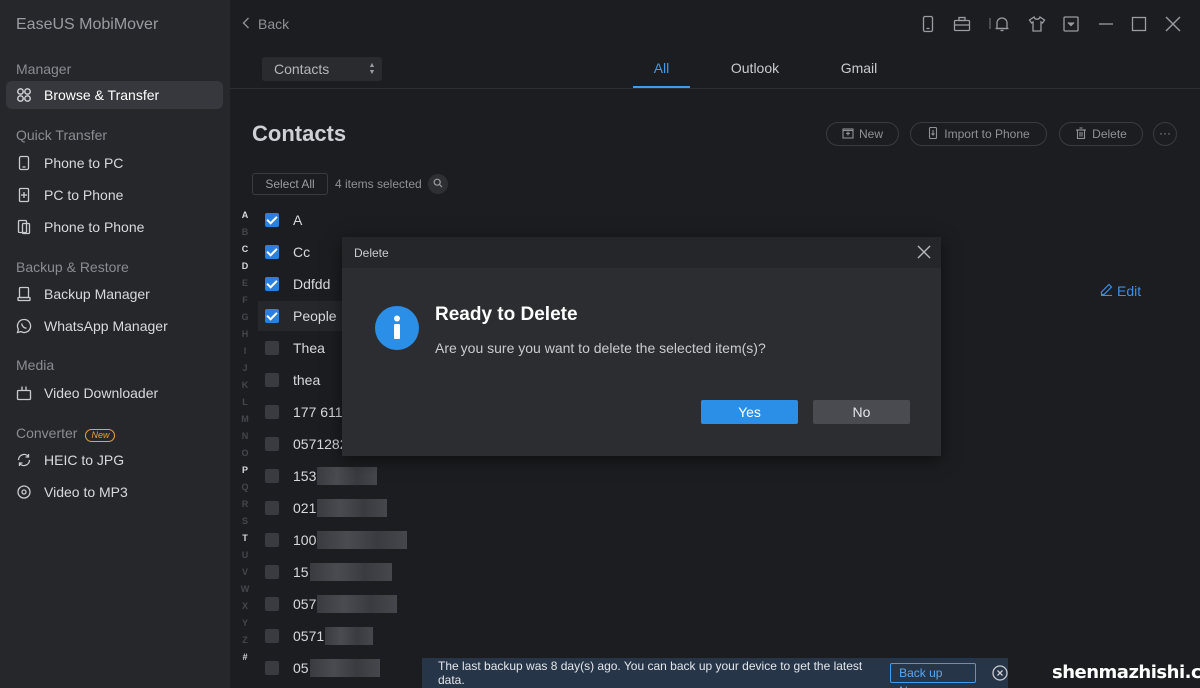 This screenshot has height=688, width=1200. I want to click on alphabet-letter: C, so click(245, 252).